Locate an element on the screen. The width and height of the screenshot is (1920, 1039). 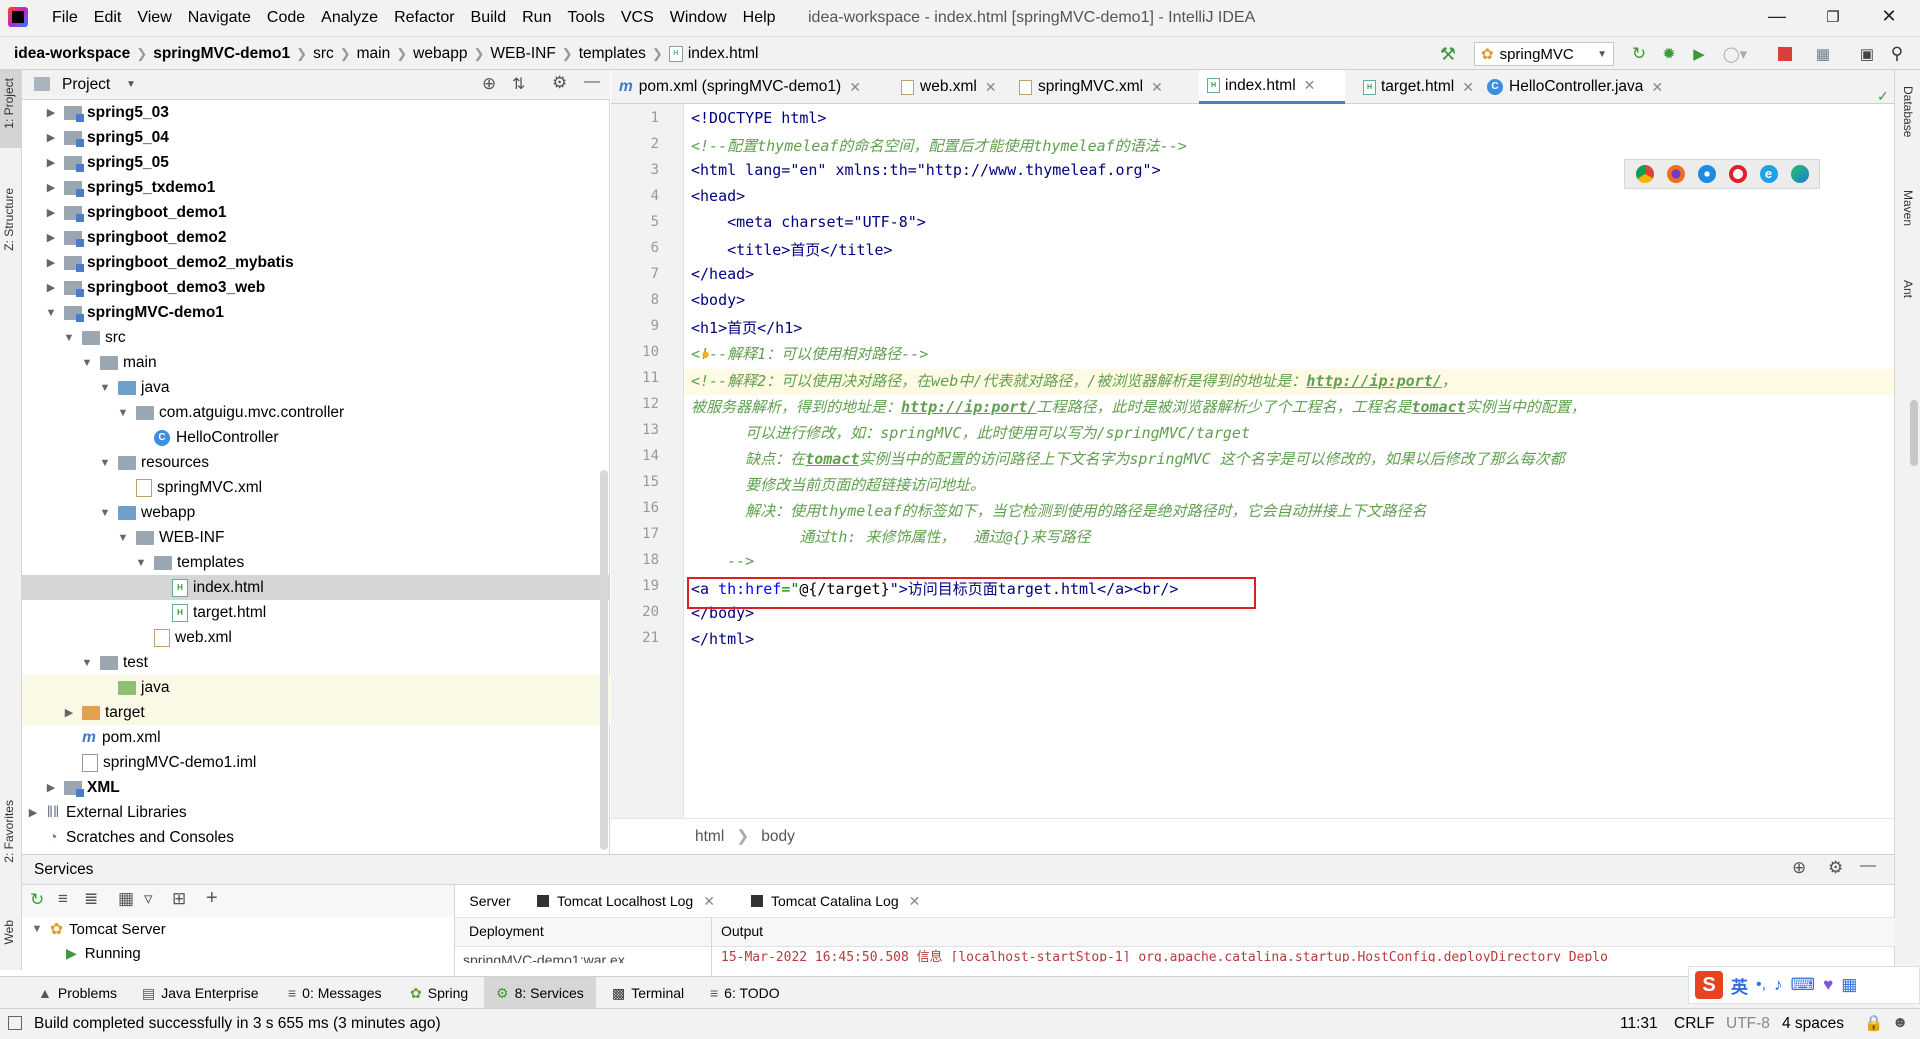
caret-position: 11:31 is located at coordinates (1639, 1024).